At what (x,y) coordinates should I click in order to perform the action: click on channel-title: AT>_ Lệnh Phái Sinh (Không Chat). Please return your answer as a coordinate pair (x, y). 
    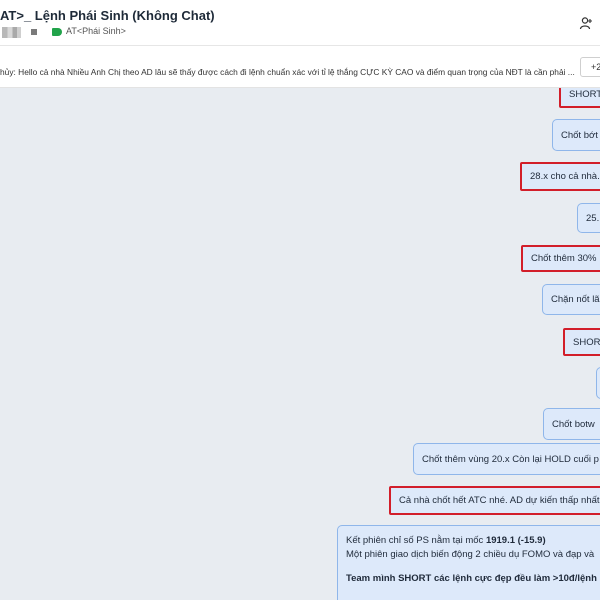
    Looking at the image, I should click on (107, 15).